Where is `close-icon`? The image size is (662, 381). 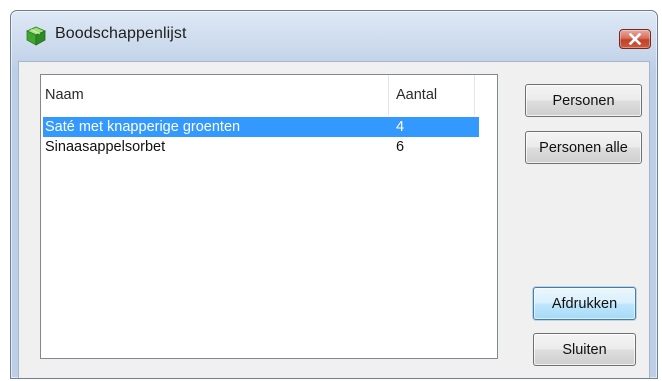 close-icon is located at coordinates (635, 39).